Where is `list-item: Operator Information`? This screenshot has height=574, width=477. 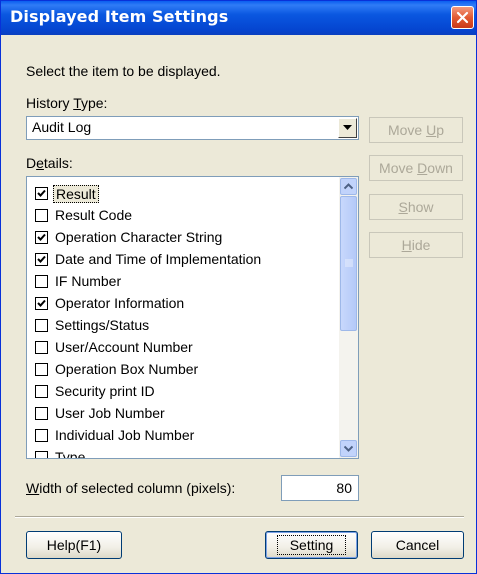 list-item: Operator Information is located at coordinates (182, 304).